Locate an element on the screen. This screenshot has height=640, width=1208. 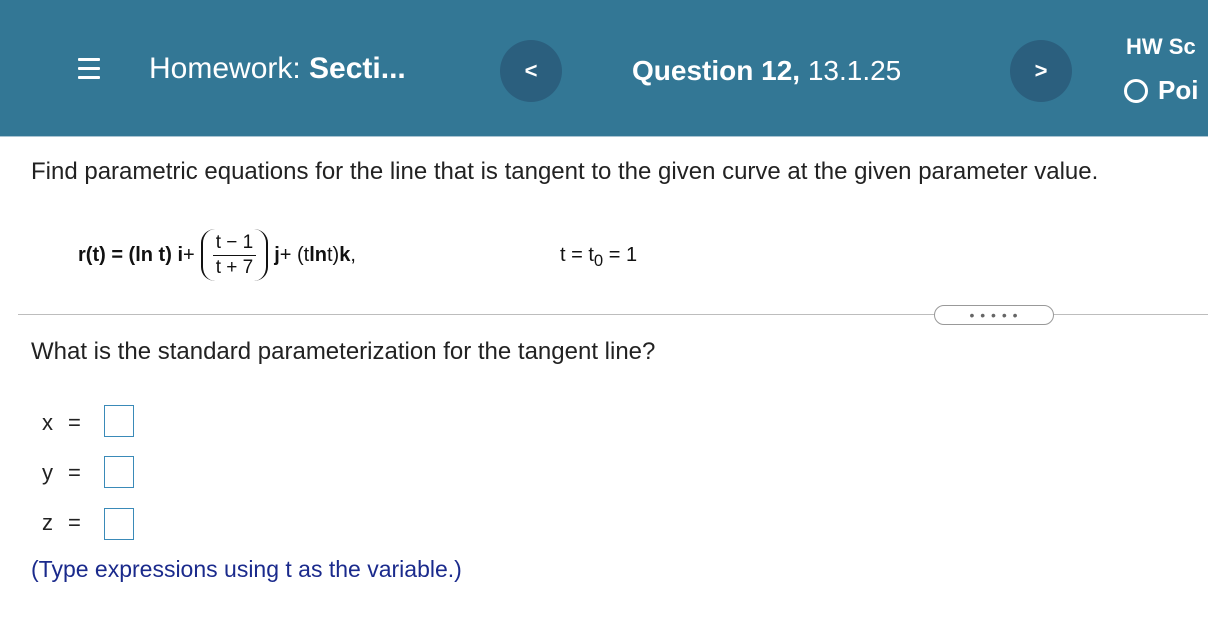
x-answer-field is located at coordinates (119, 421).